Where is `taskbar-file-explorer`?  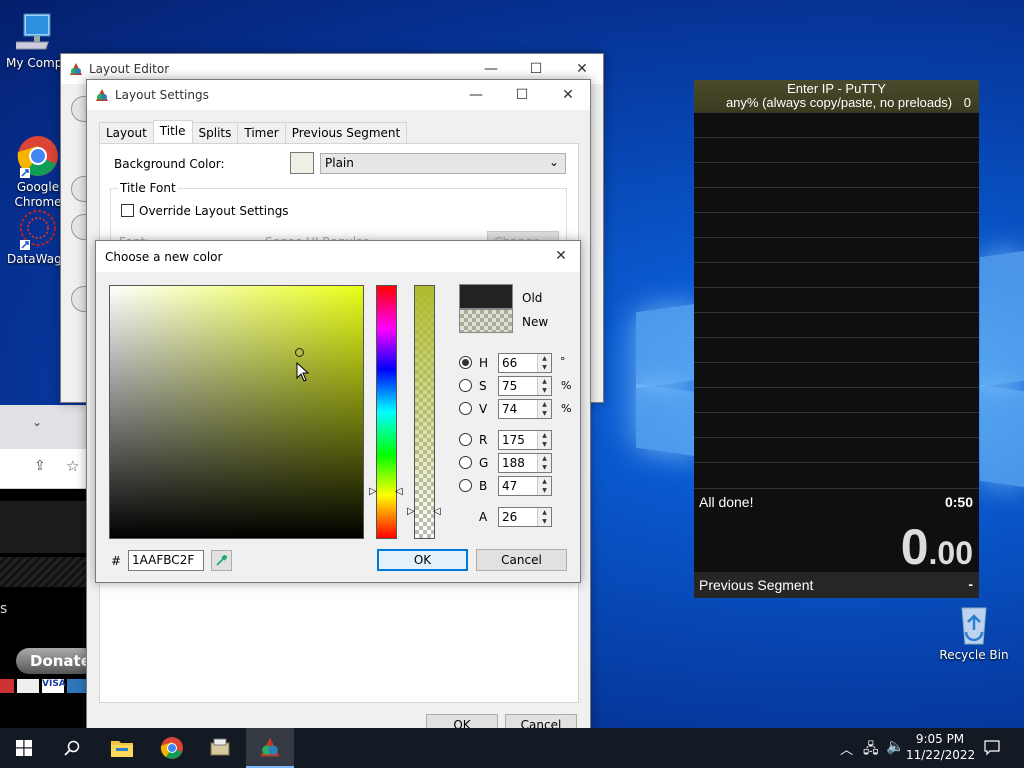 taskbar-file-explorer is located at coordinates (122, 748).